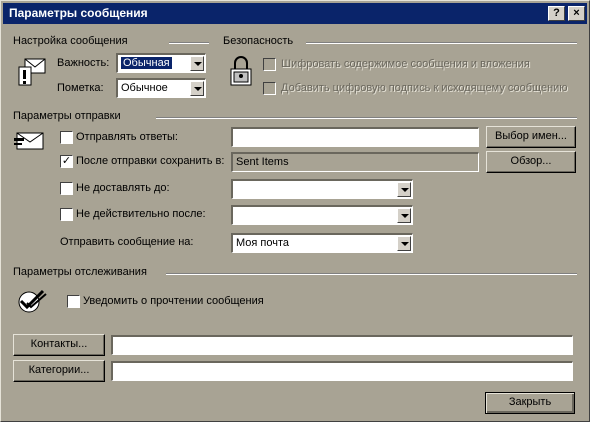 The height and width of the screenshot is (422, 590). Describe the element at coordinates (355, 162) in the screenshot. I see `save-sent-folder-input: Sent Items` at that location.